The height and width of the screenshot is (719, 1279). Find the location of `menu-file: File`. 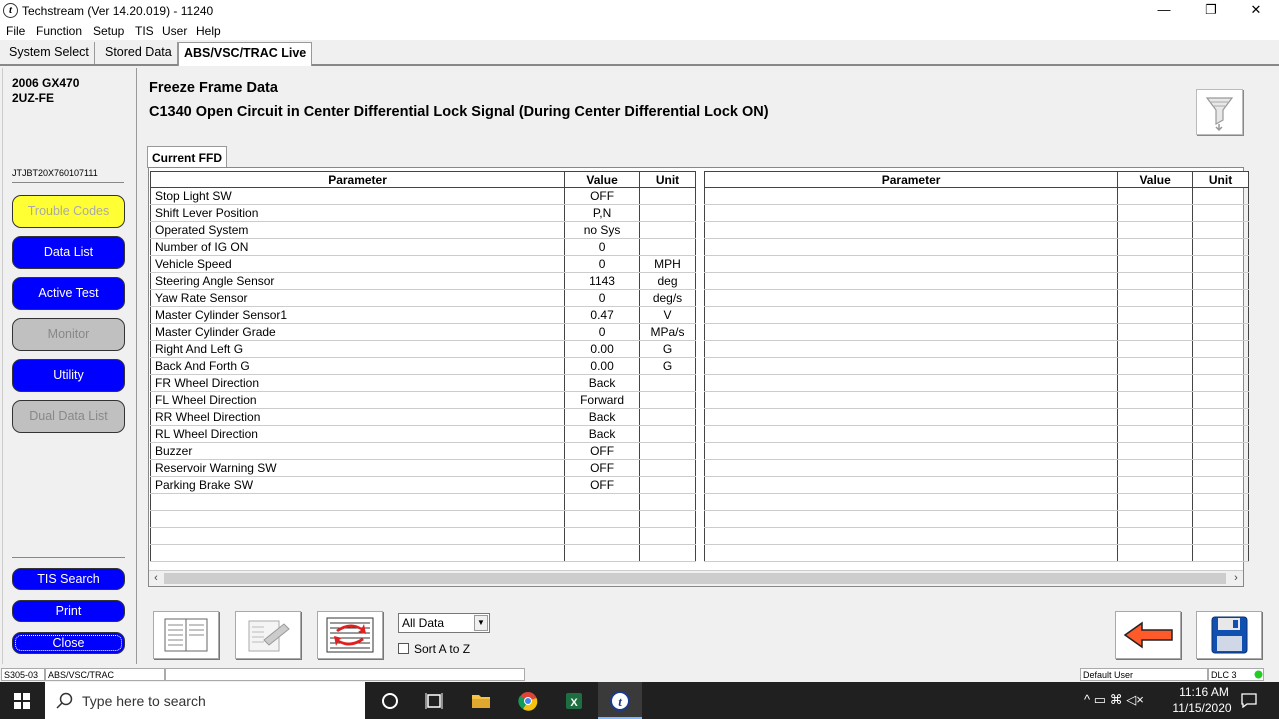

menu-file: File is located at coordinates (15, 31).